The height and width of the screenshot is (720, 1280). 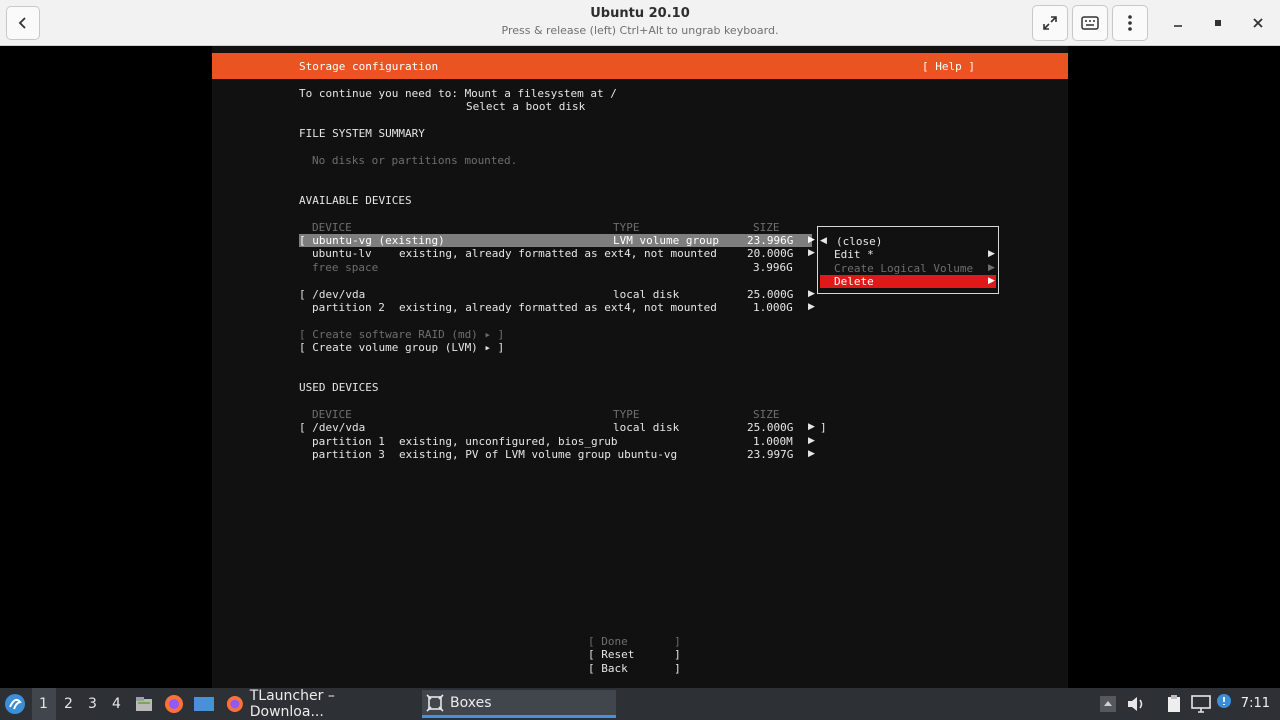 What do you see at coordinates (646, 294) in the screenshot?
I see `device-type: local disk` at bounding box center [646, 294].